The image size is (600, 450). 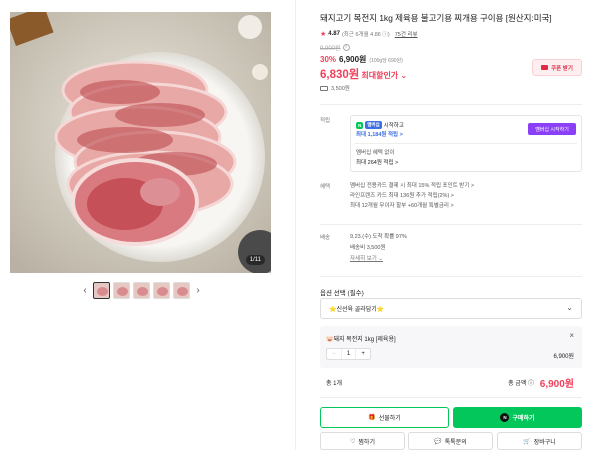 What do you see at coordinates (389, 419) in the screenshot?
I see `gift-label: 선물하기` at bounding box center [389, 419].